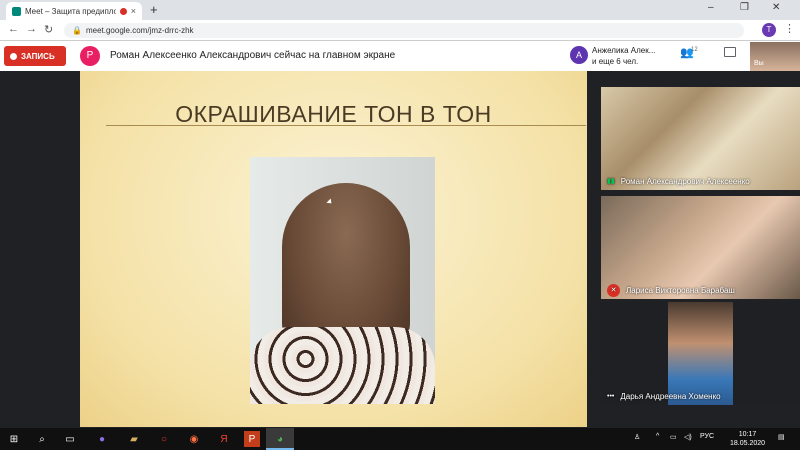  What do you see at coordinates (776, 7) in the screenshot?
I see `close-window-button: ✕` at bounding box center [776, 7].